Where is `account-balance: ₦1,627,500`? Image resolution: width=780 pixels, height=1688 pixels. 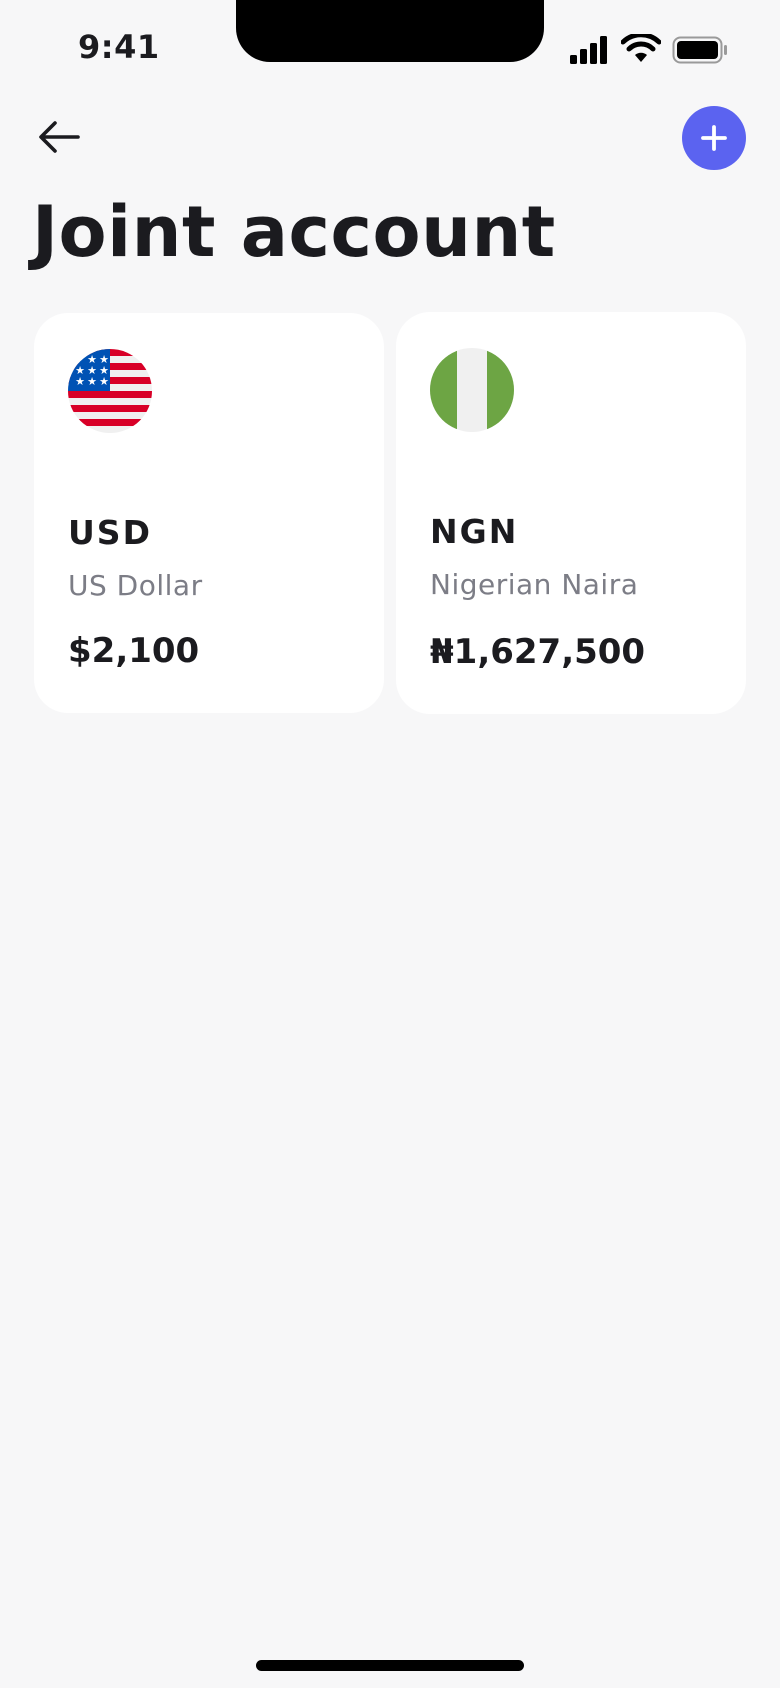 account-balance: ₦1,627,500 is located at coordinates (538, 652).